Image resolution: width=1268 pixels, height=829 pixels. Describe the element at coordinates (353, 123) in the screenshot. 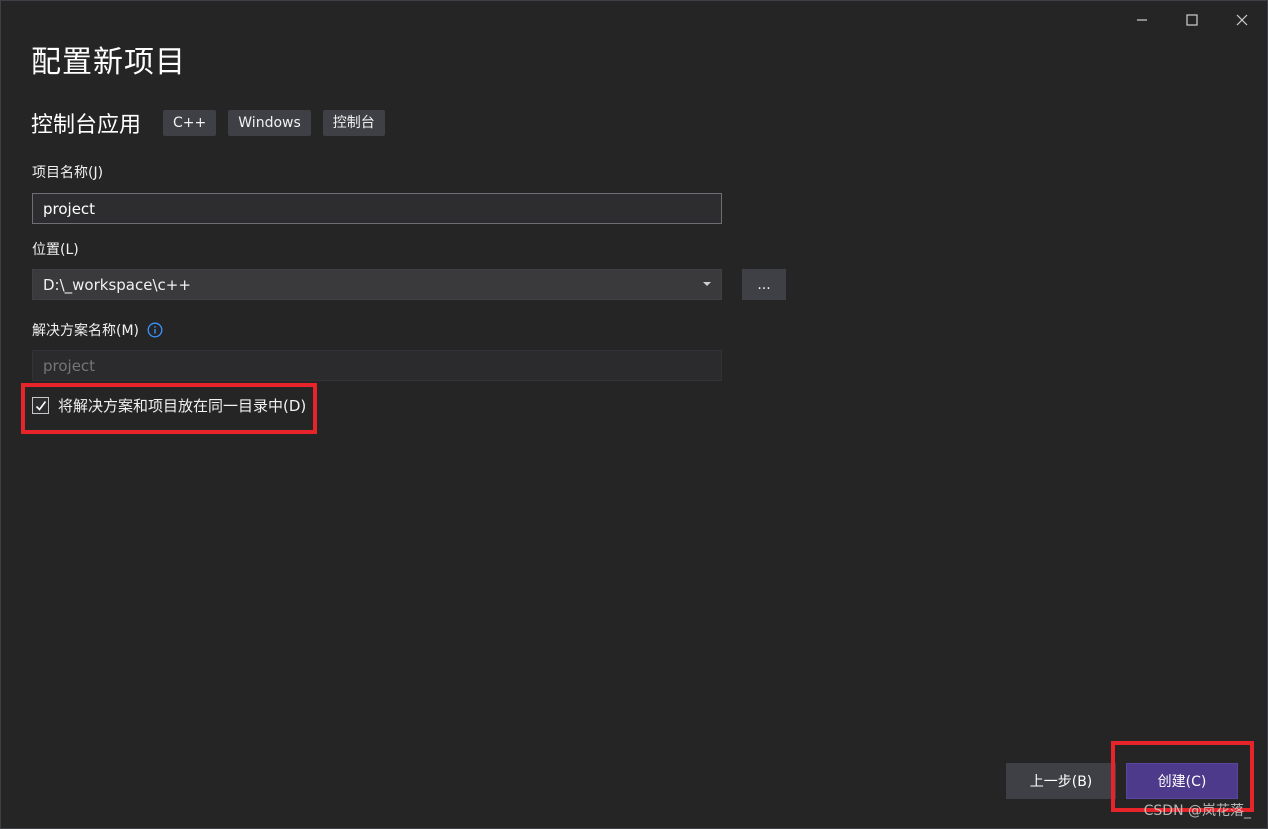

I see `tag-project-type: 控制台` at that location.